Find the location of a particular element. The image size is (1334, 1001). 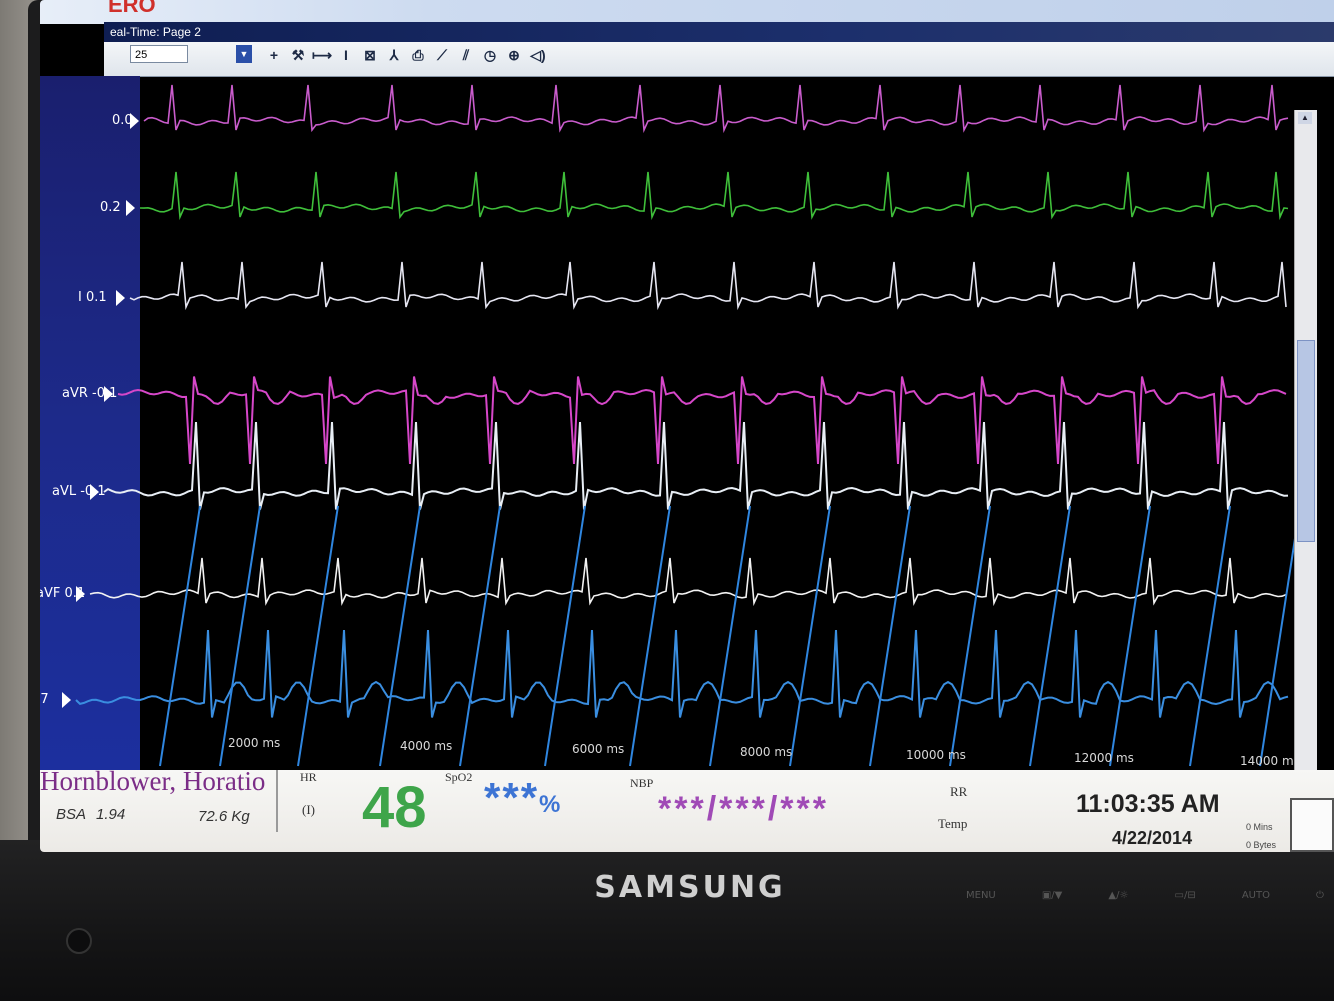

clock-time: 11:03:35 AM is located at coordinates (1148, 804).